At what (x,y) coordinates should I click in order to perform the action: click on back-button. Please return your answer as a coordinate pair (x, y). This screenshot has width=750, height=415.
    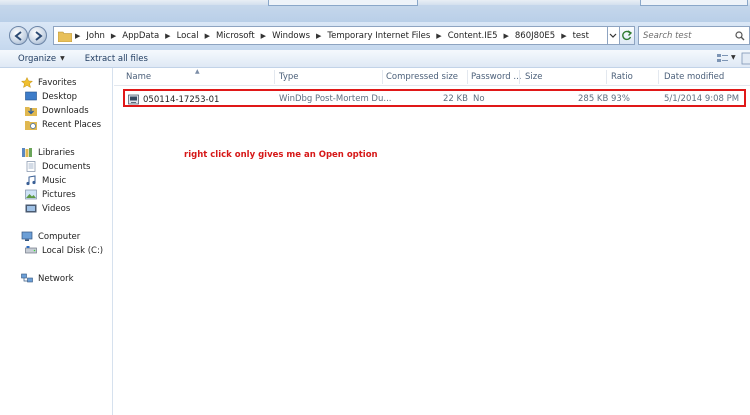
    Looking at the image, I should click on (18, 35).